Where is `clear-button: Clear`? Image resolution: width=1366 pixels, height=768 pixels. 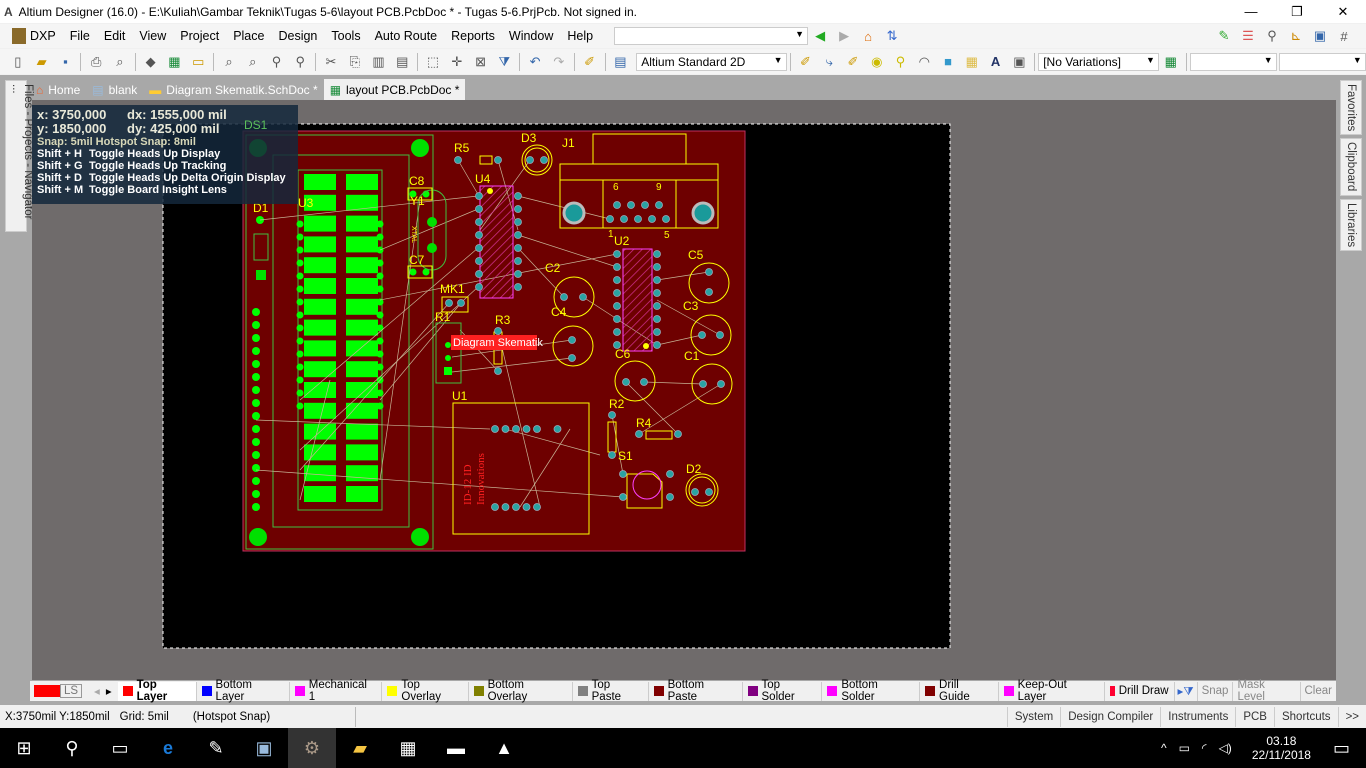
clear-button: Clear is located at coordinates (1317, 691).